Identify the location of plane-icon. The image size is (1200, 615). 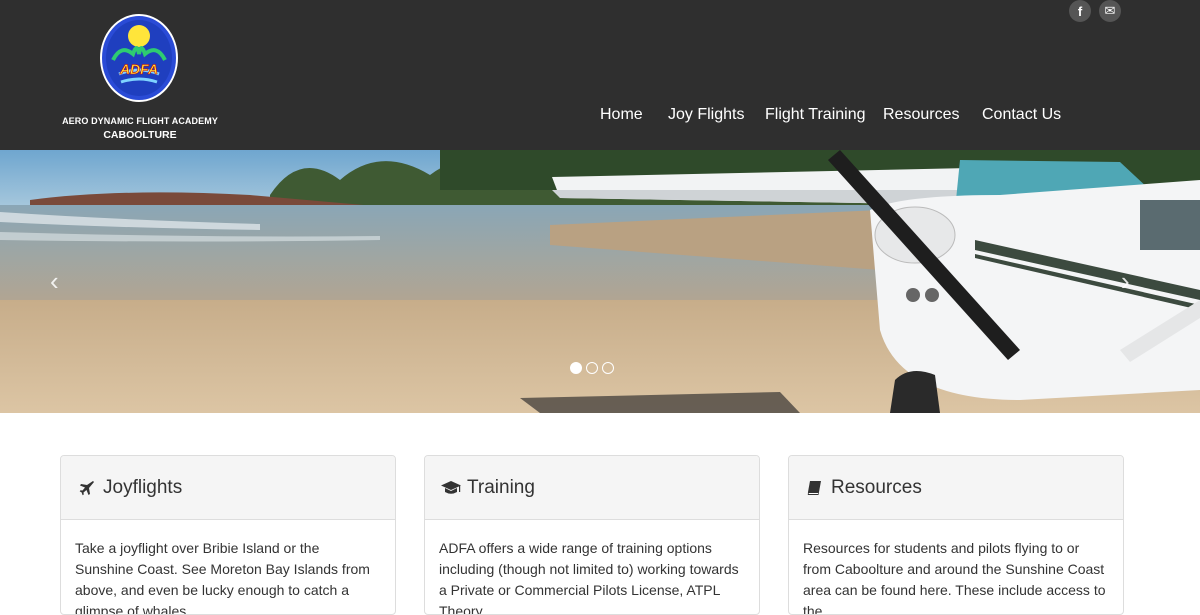
(87, 488).